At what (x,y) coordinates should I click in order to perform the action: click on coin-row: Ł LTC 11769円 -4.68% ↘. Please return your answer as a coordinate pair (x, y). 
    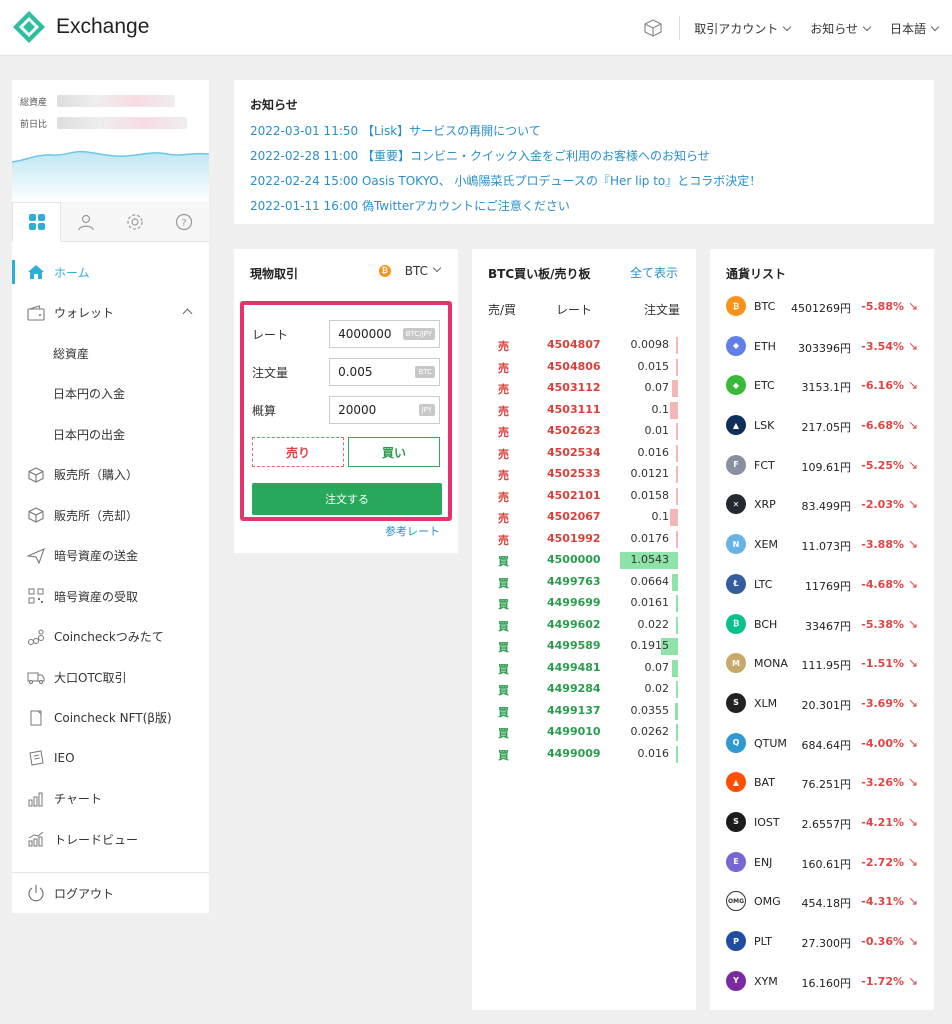
    Looking at the image, I should click on (822, 585).